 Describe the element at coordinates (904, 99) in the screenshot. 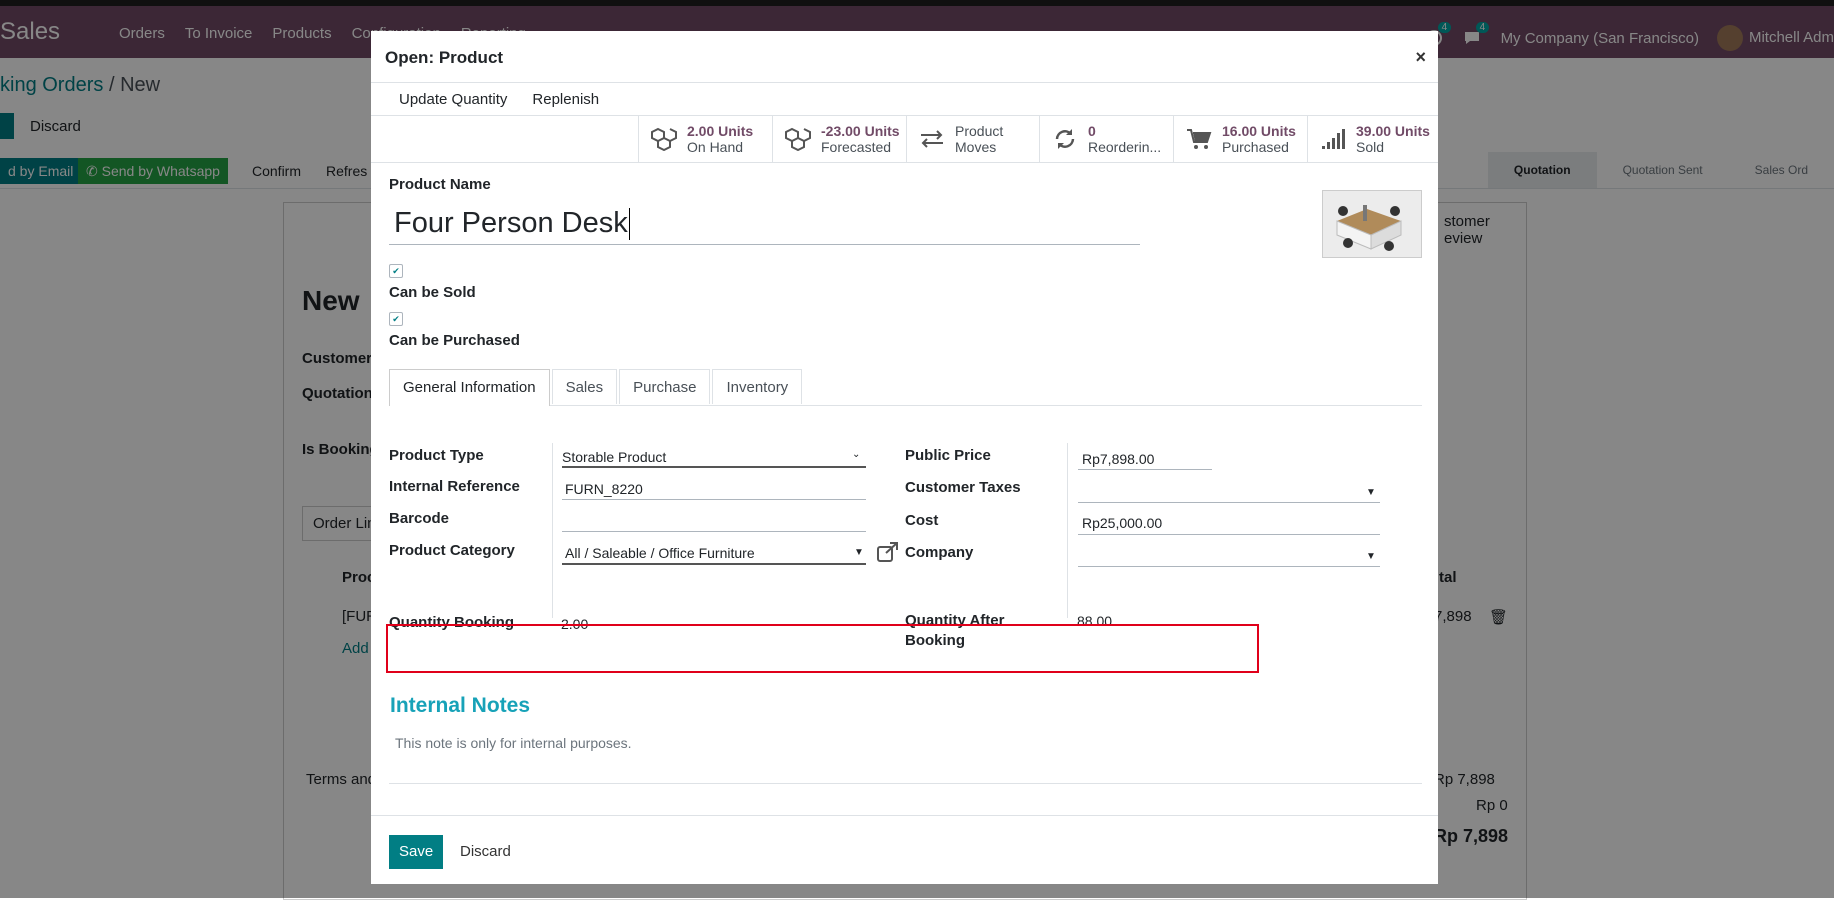

I see `action-bar: Update Quantity Replenish` at that location.